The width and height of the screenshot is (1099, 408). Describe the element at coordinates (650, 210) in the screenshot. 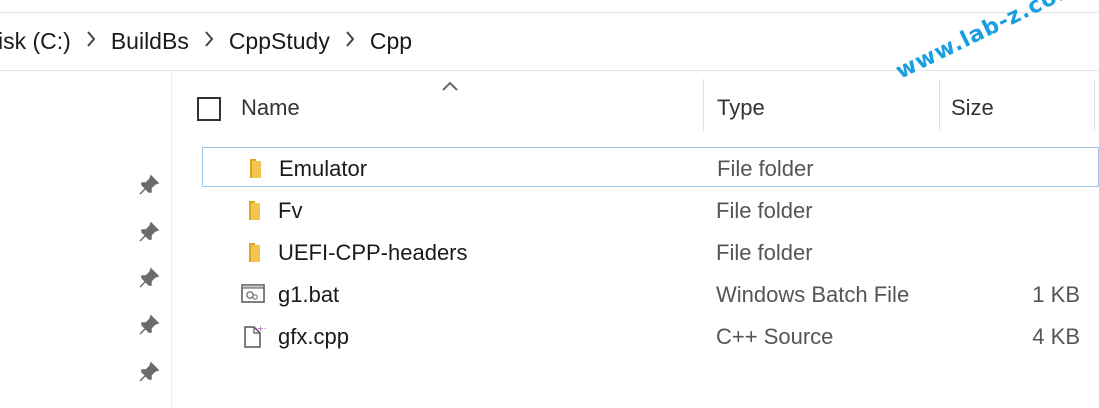

I see `file-row-fv: Fv File folder` at that location.